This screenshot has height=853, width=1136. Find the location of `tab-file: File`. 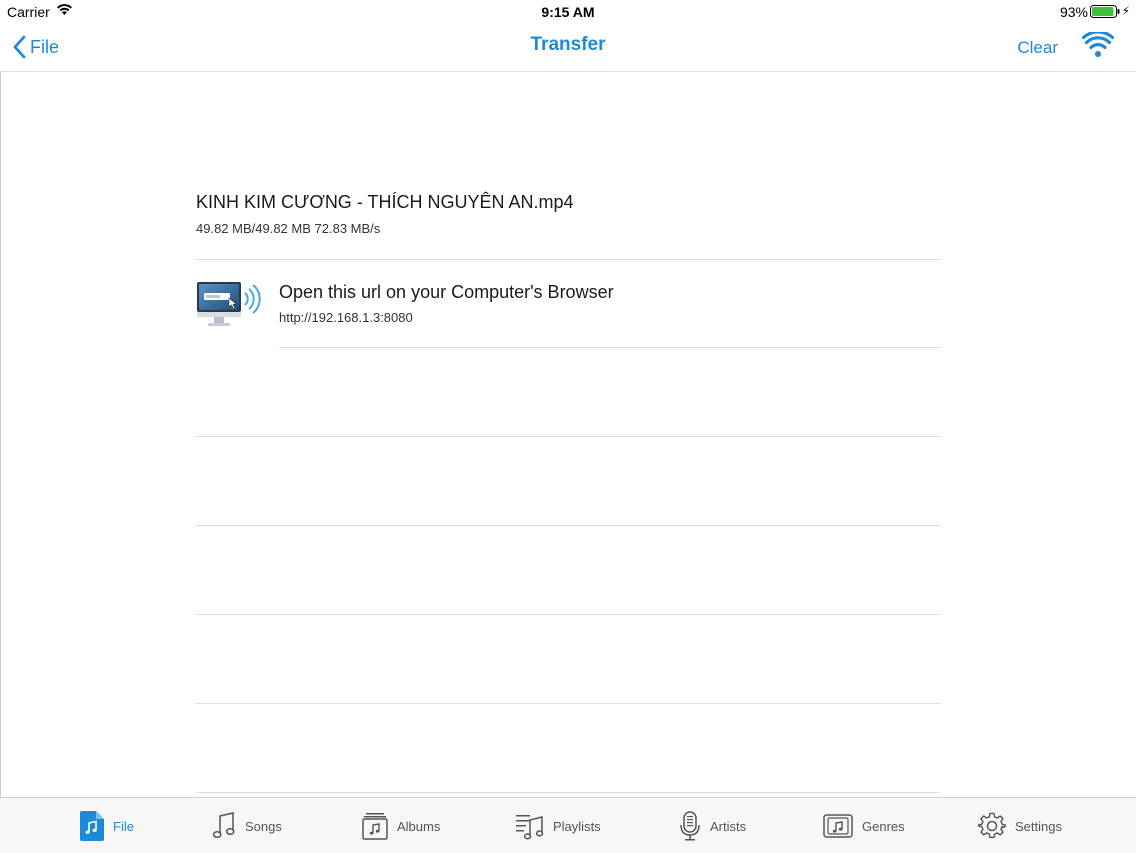

tab-file: File is located at coordinates (107, 826).